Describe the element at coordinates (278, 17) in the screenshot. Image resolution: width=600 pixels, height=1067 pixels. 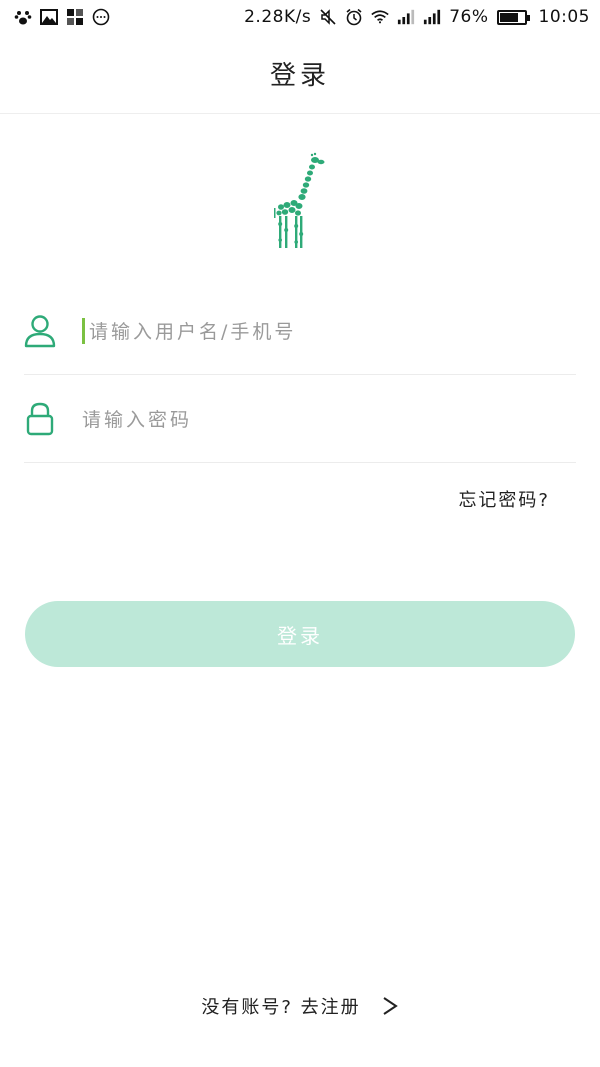
I see `net-speed: 2.28K/s` at that location.